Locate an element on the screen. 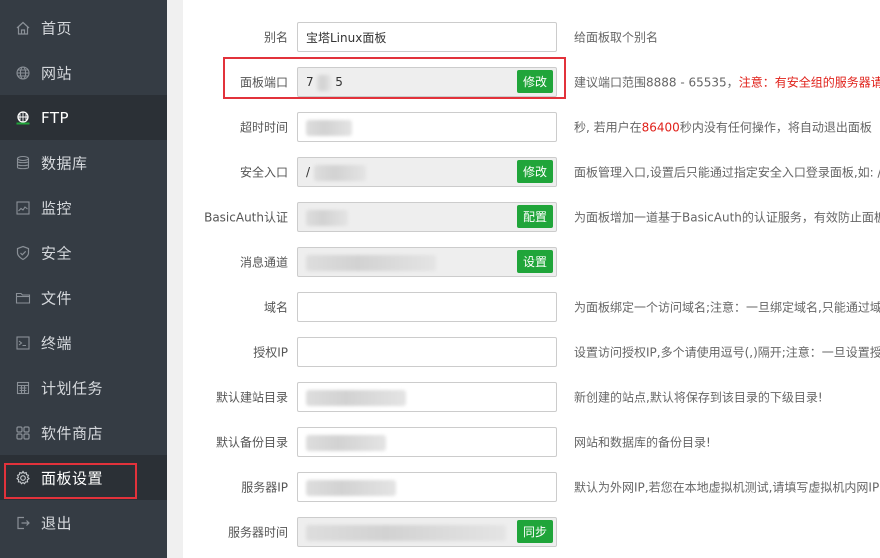 This screenshot has height=558, width=880. field-hint: 给面板取个别名 is located at coordinates (616, 37).